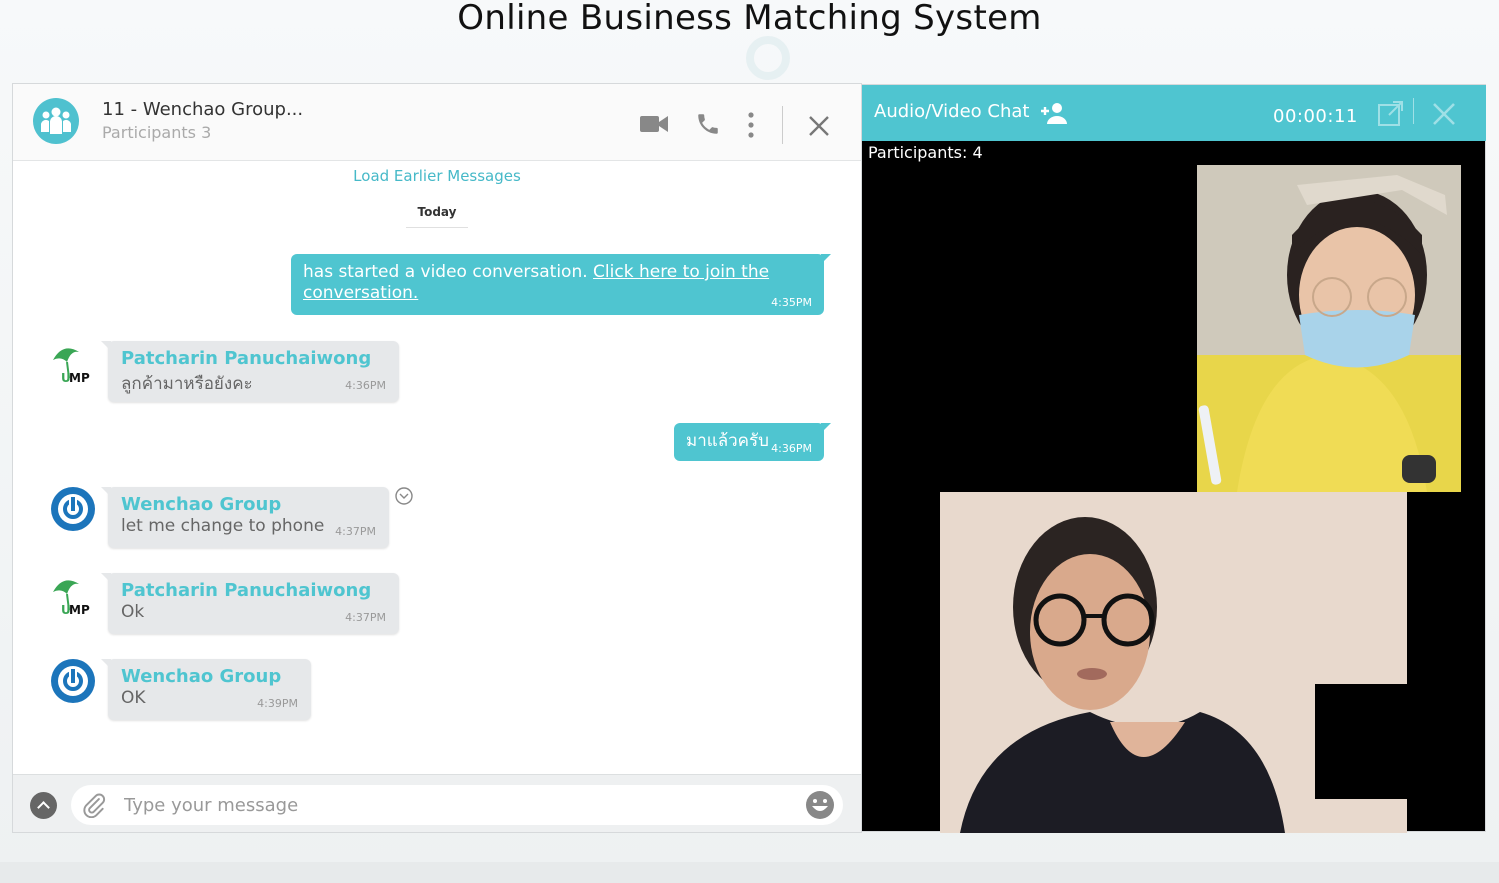 The image size is (1499, 883). Describe the element at coordinates (404, 498) in the screenshot. I see `message-options-chevron-icon` at that location.